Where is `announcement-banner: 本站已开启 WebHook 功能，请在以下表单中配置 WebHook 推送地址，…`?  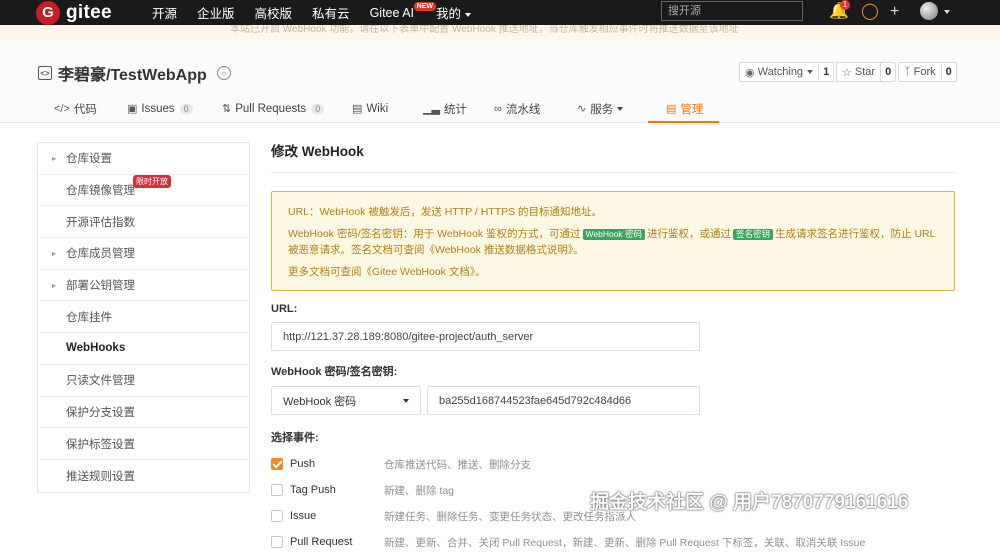
announcement-banner: 本站已开启 WebHook 功能，请在以下表单中配置 WebHook 推送地址，… is located at coordinates (500, 33).